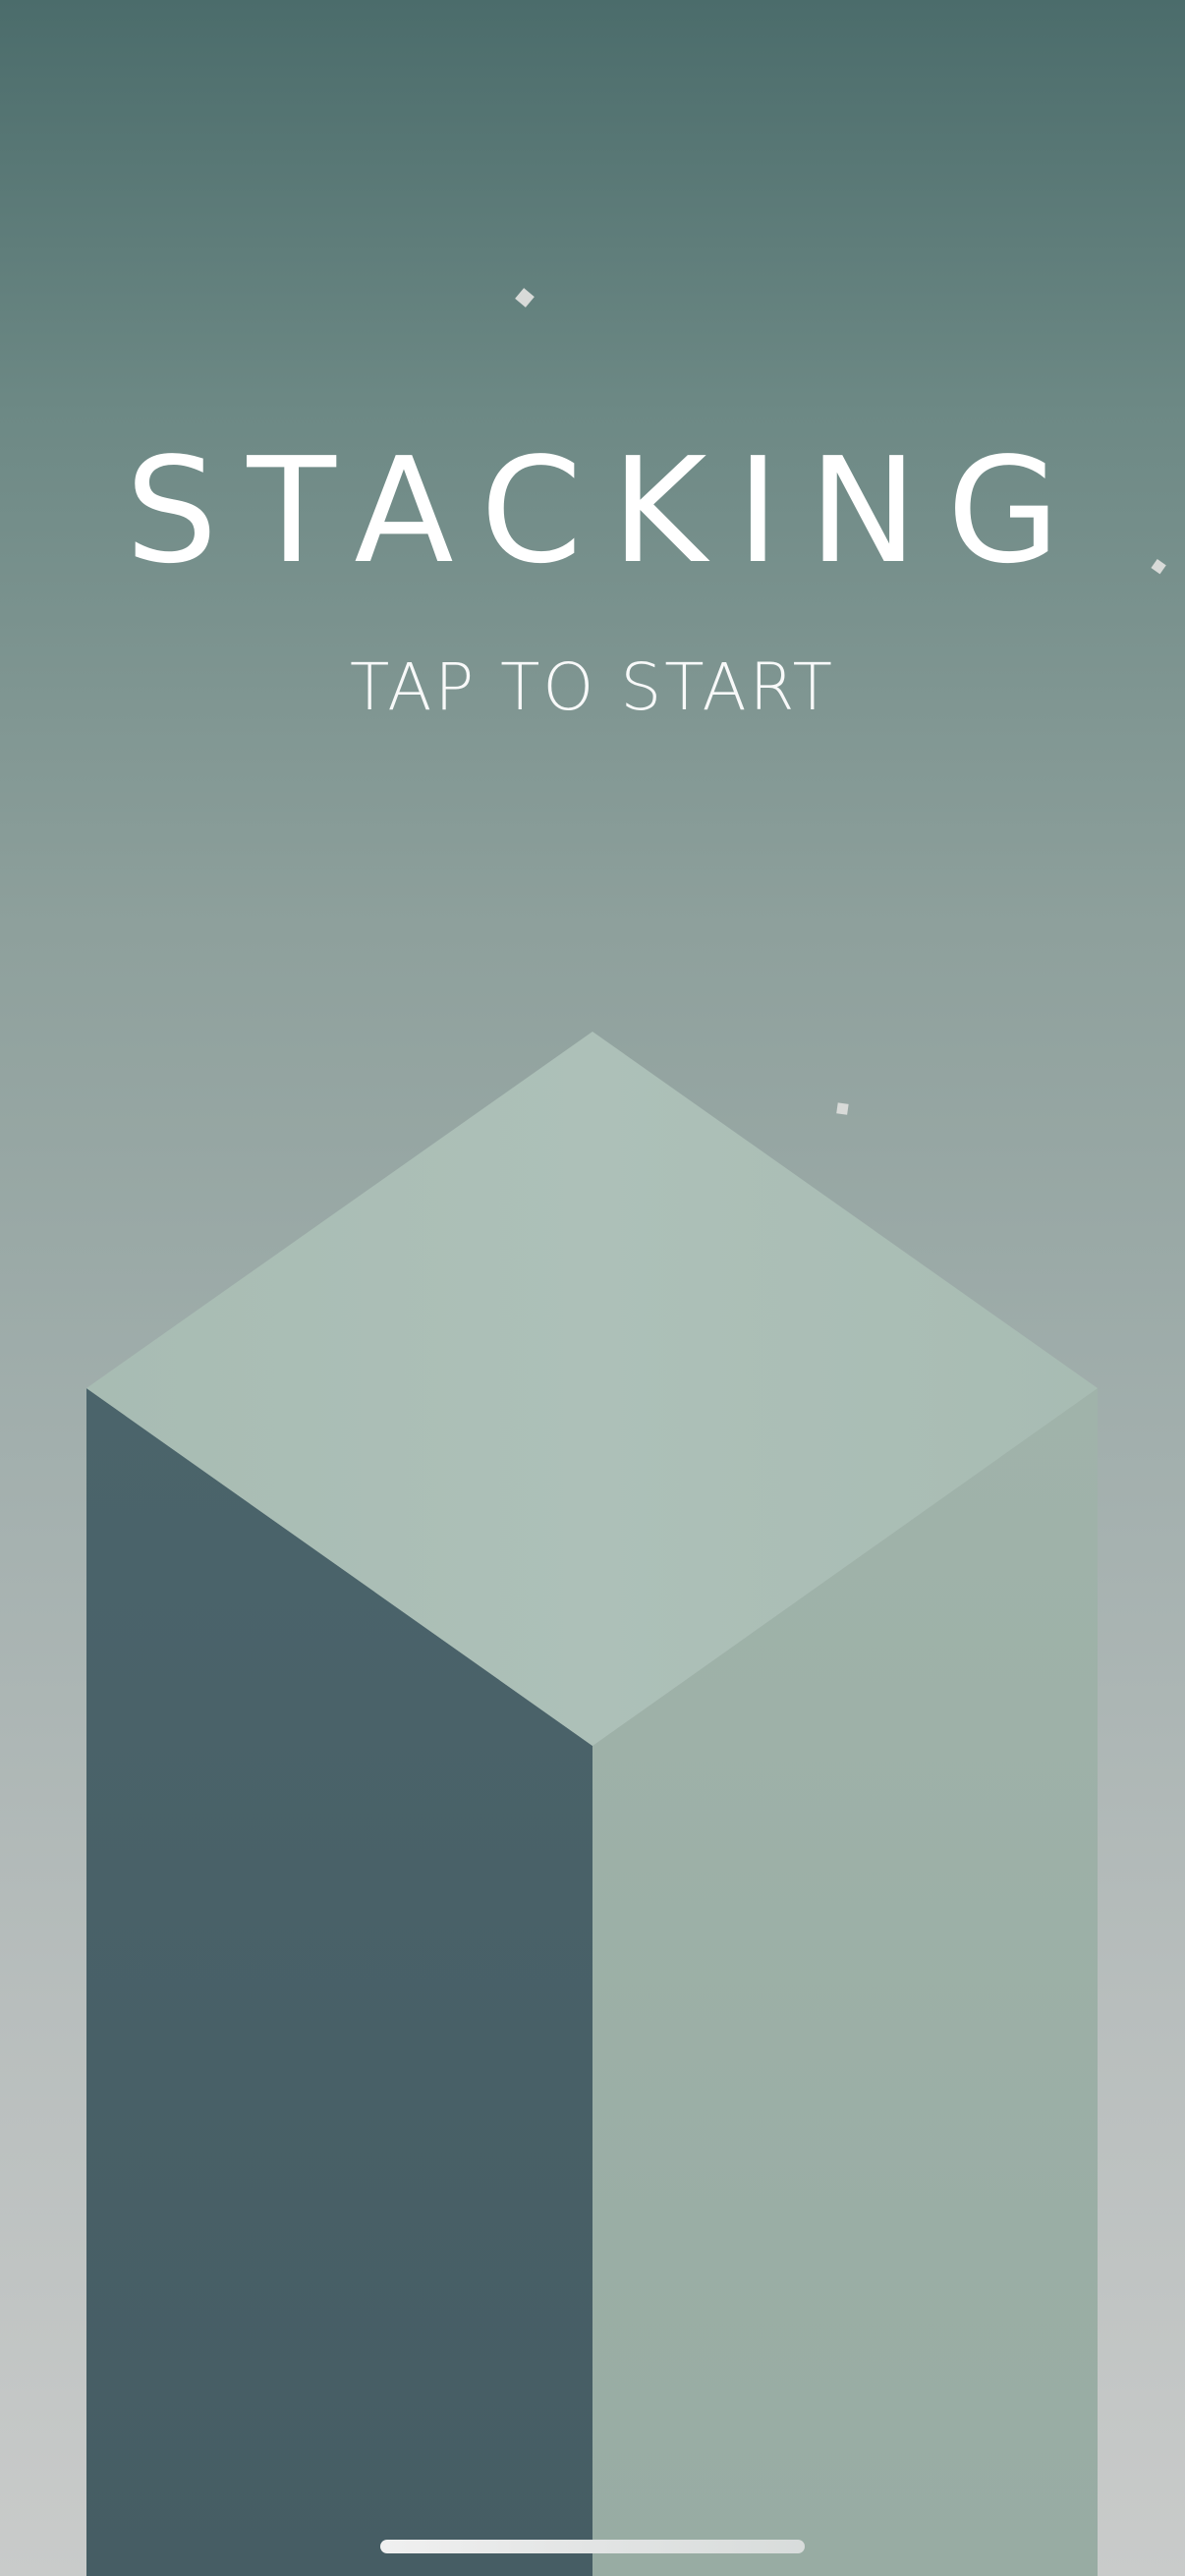  Describe the element at coordinates (608, 510) in the screenshot. I see `game-title: STACKING` at that location.